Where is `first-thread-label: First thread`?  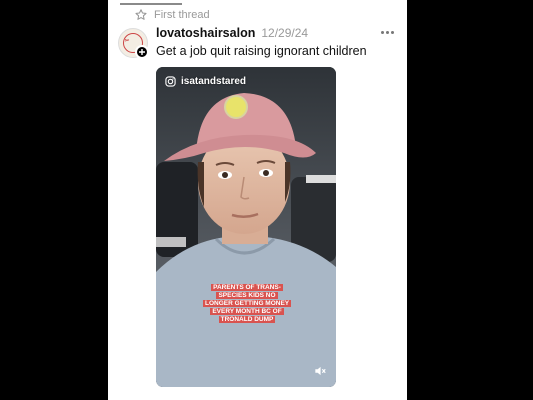 first-thread-label: First thread is located at coordinates (182, 15).